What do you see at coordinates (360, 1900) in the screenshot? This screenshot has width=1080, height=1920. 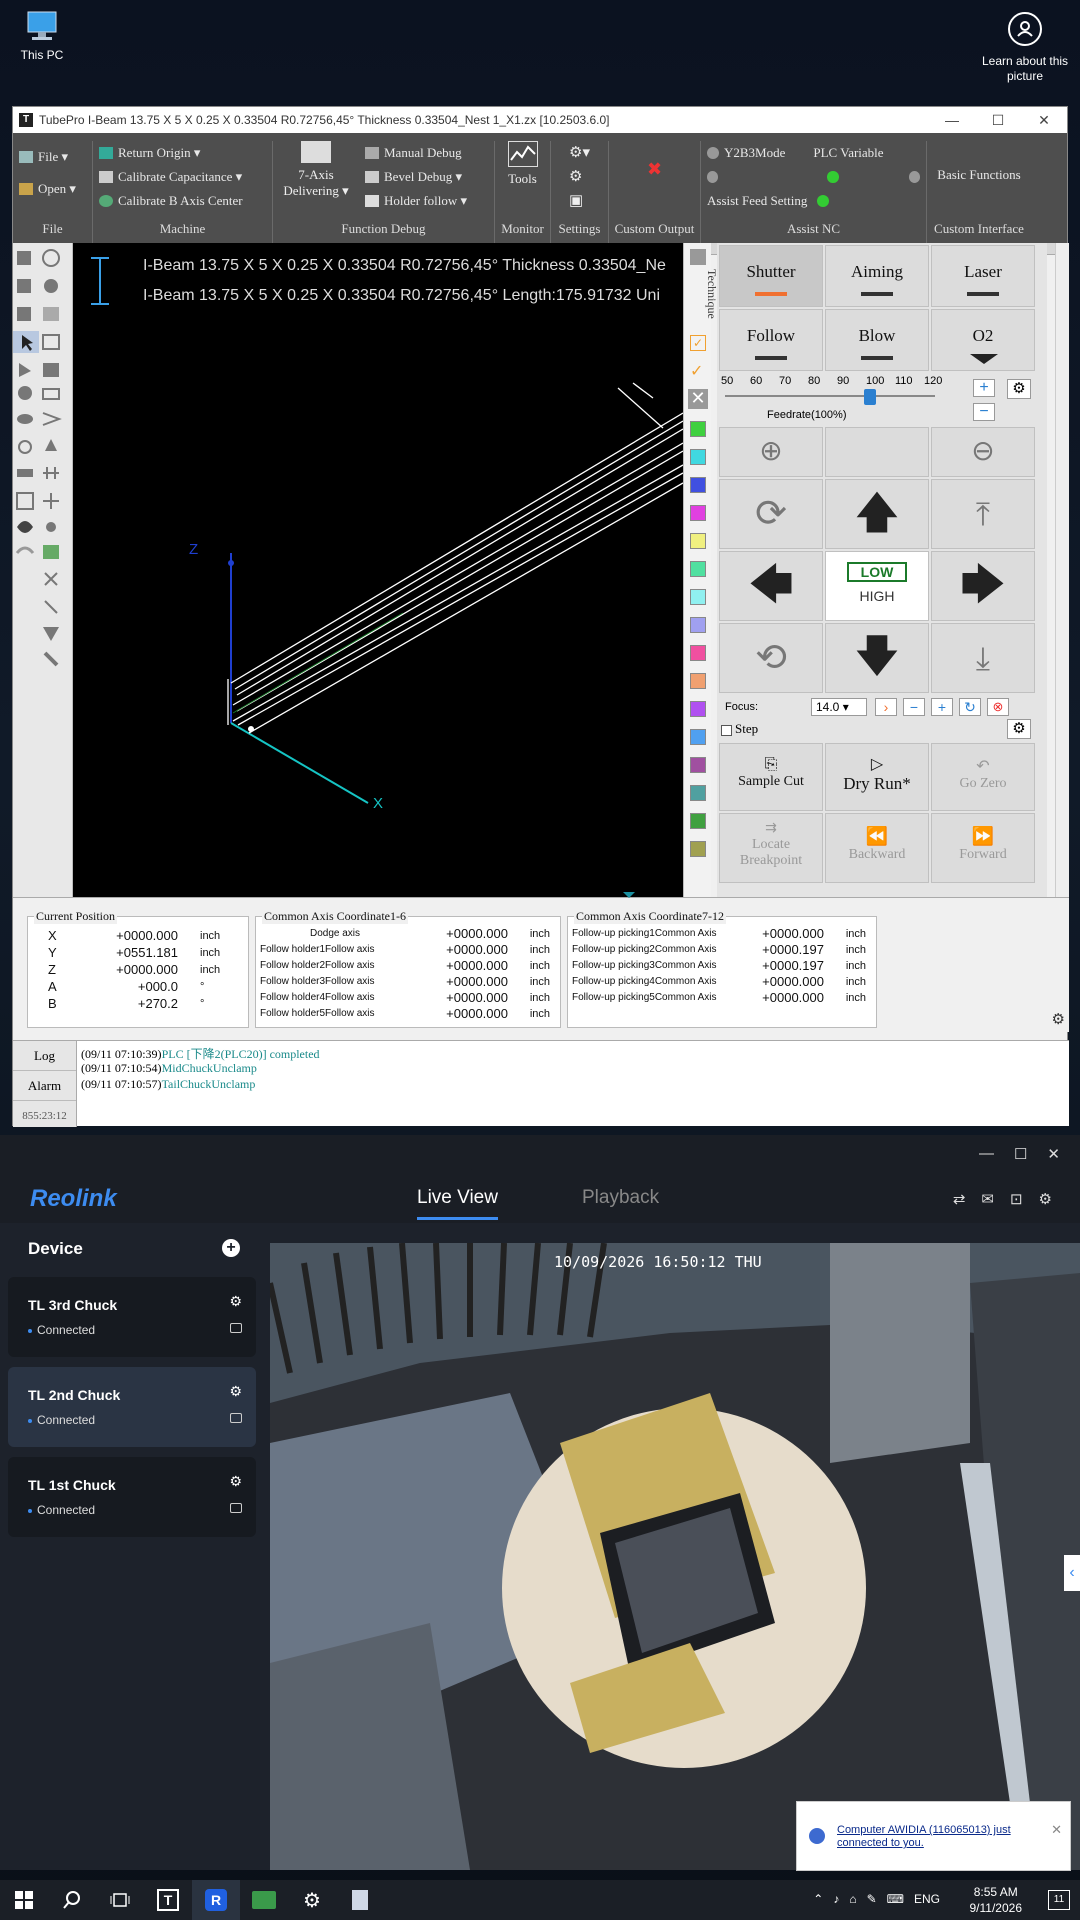 I see `notepad-taskbar-icon` at bounding box center [360, 1900].